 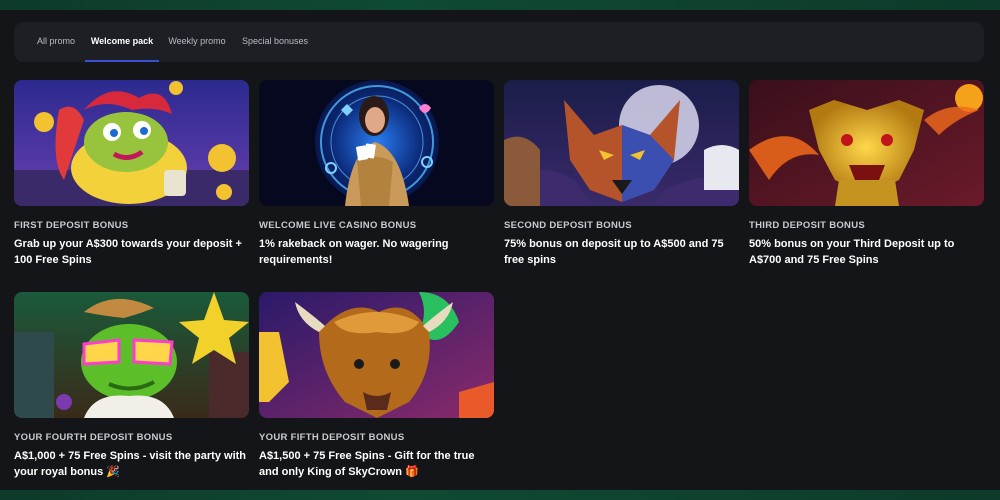 What do you see at coordinates (376, 143) in the screenshot?
I see `live-dealer-illustration` at bounding box center [376, 143].